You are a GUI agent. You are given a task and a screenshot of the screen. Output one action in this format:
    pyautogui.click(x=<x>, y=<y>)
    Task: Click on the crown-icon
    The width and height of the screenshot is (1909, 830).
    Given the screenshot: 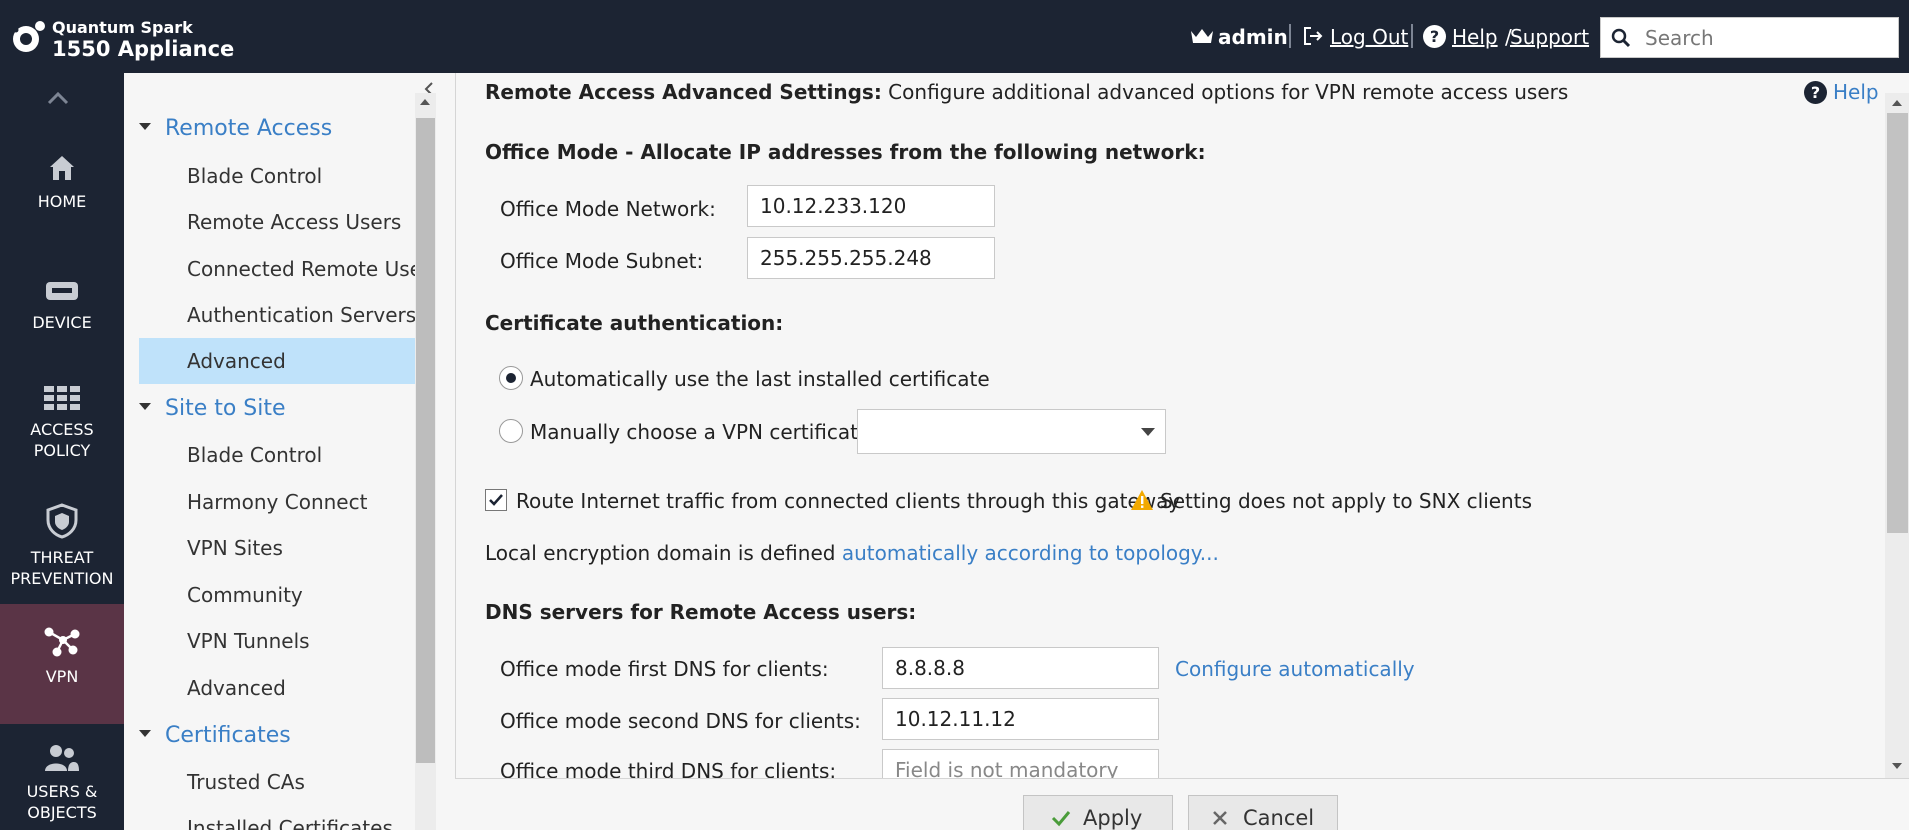 What is the action you would take?
    pyautogui.click(x=1202, y=36)
    